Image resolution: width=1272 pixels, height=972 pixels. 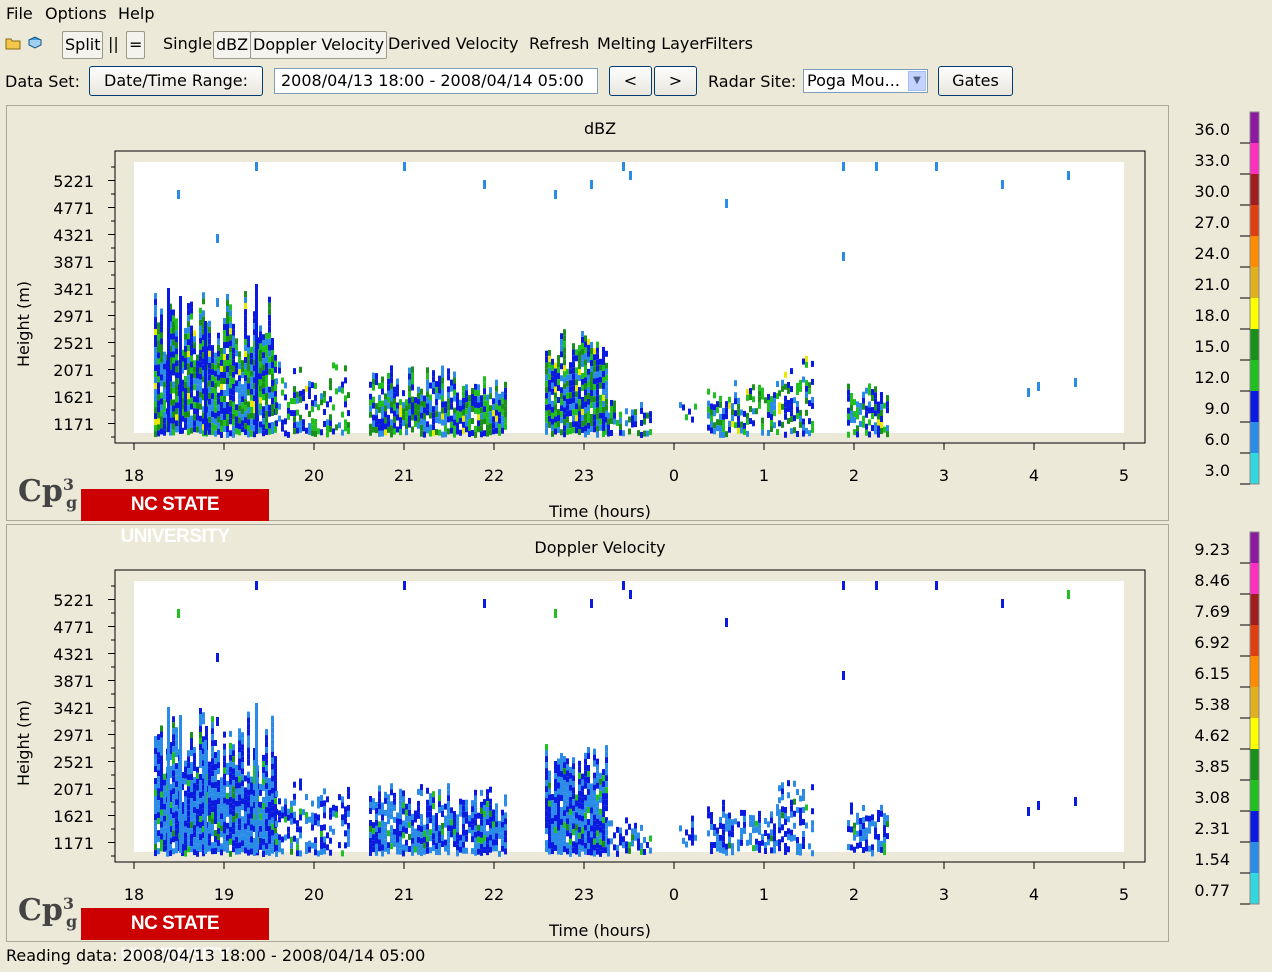 I want to click on y-tick-label: 1171, so click(x=73, y=424).